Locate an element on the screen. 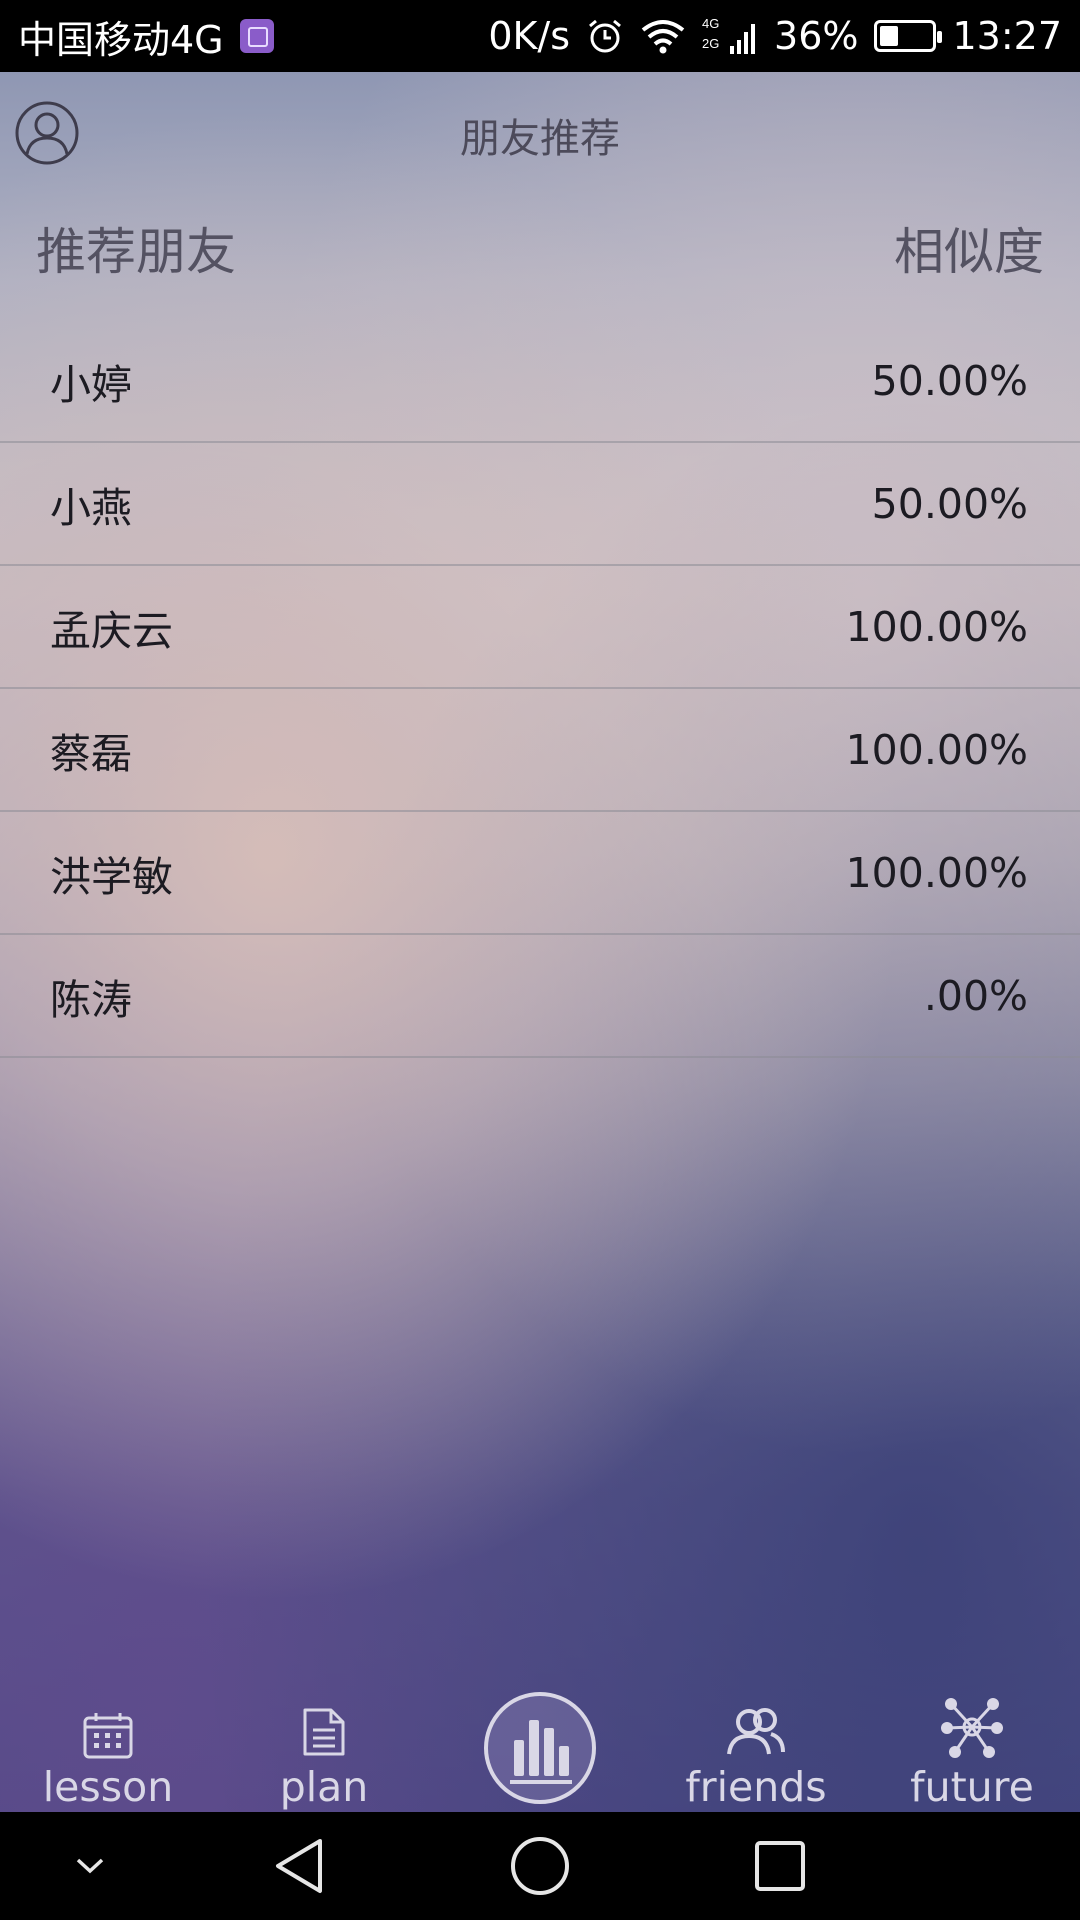 The height and width of the screenshot is (1920, 1080). tab-plan: plan is located at coordinates (324, 1748).